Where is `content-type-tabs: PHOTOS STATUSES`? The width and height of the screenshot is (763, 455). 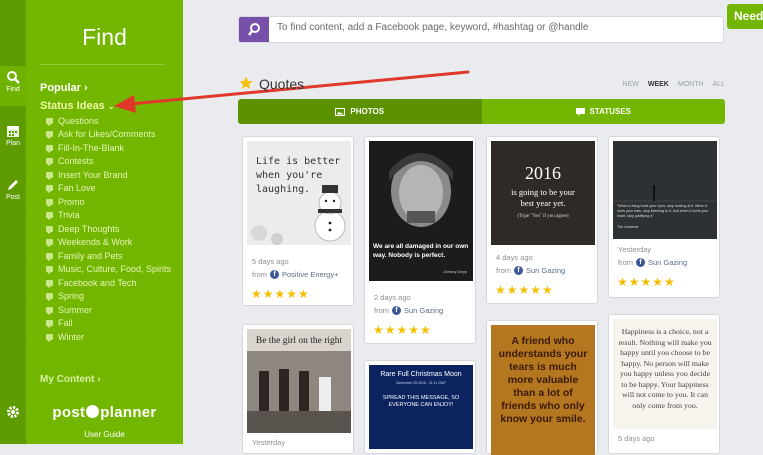
content-type-tabs: PHOTOS STATUSES is located at coordinates (481, 111).